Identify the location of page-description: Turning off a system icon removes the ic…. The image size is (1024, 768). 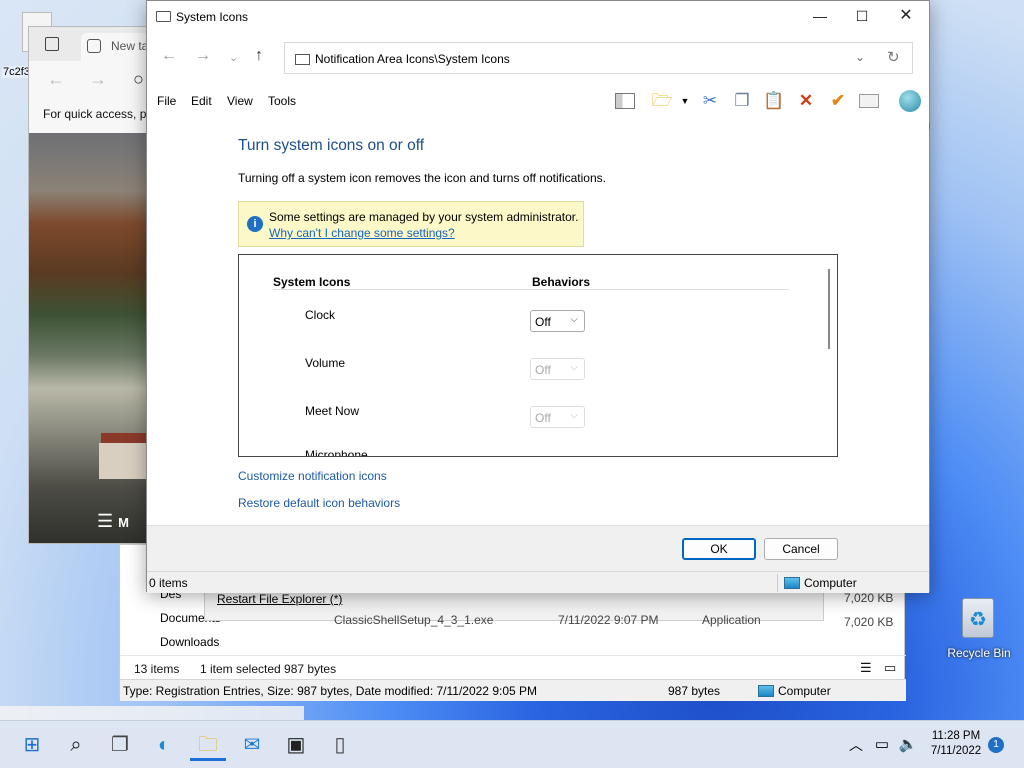
(422, 178).